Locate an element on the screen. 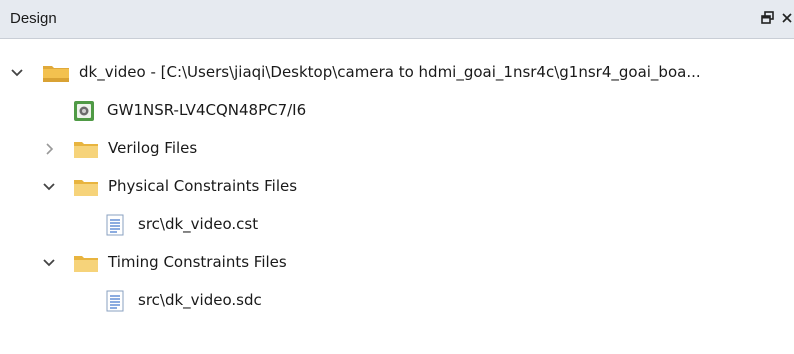  tree-item-sdc-file: src\dk_video.sdc is located at coordinates (397, 301).